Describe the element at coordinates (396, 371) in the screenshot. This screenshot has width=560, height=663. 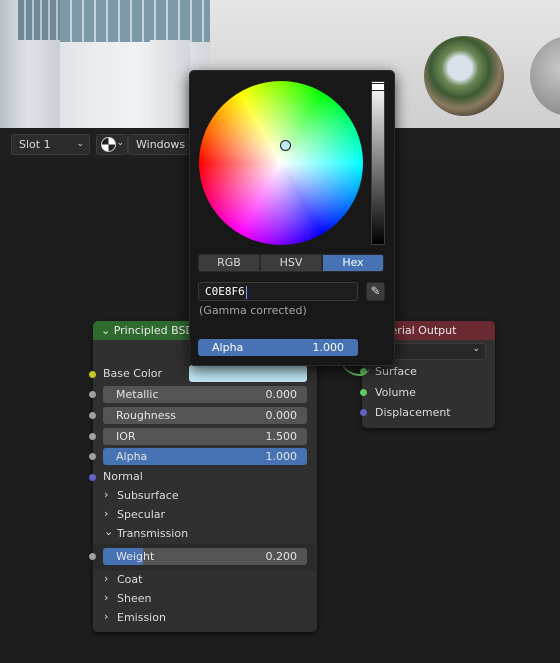
I see `surface-label: Surface` at that location.